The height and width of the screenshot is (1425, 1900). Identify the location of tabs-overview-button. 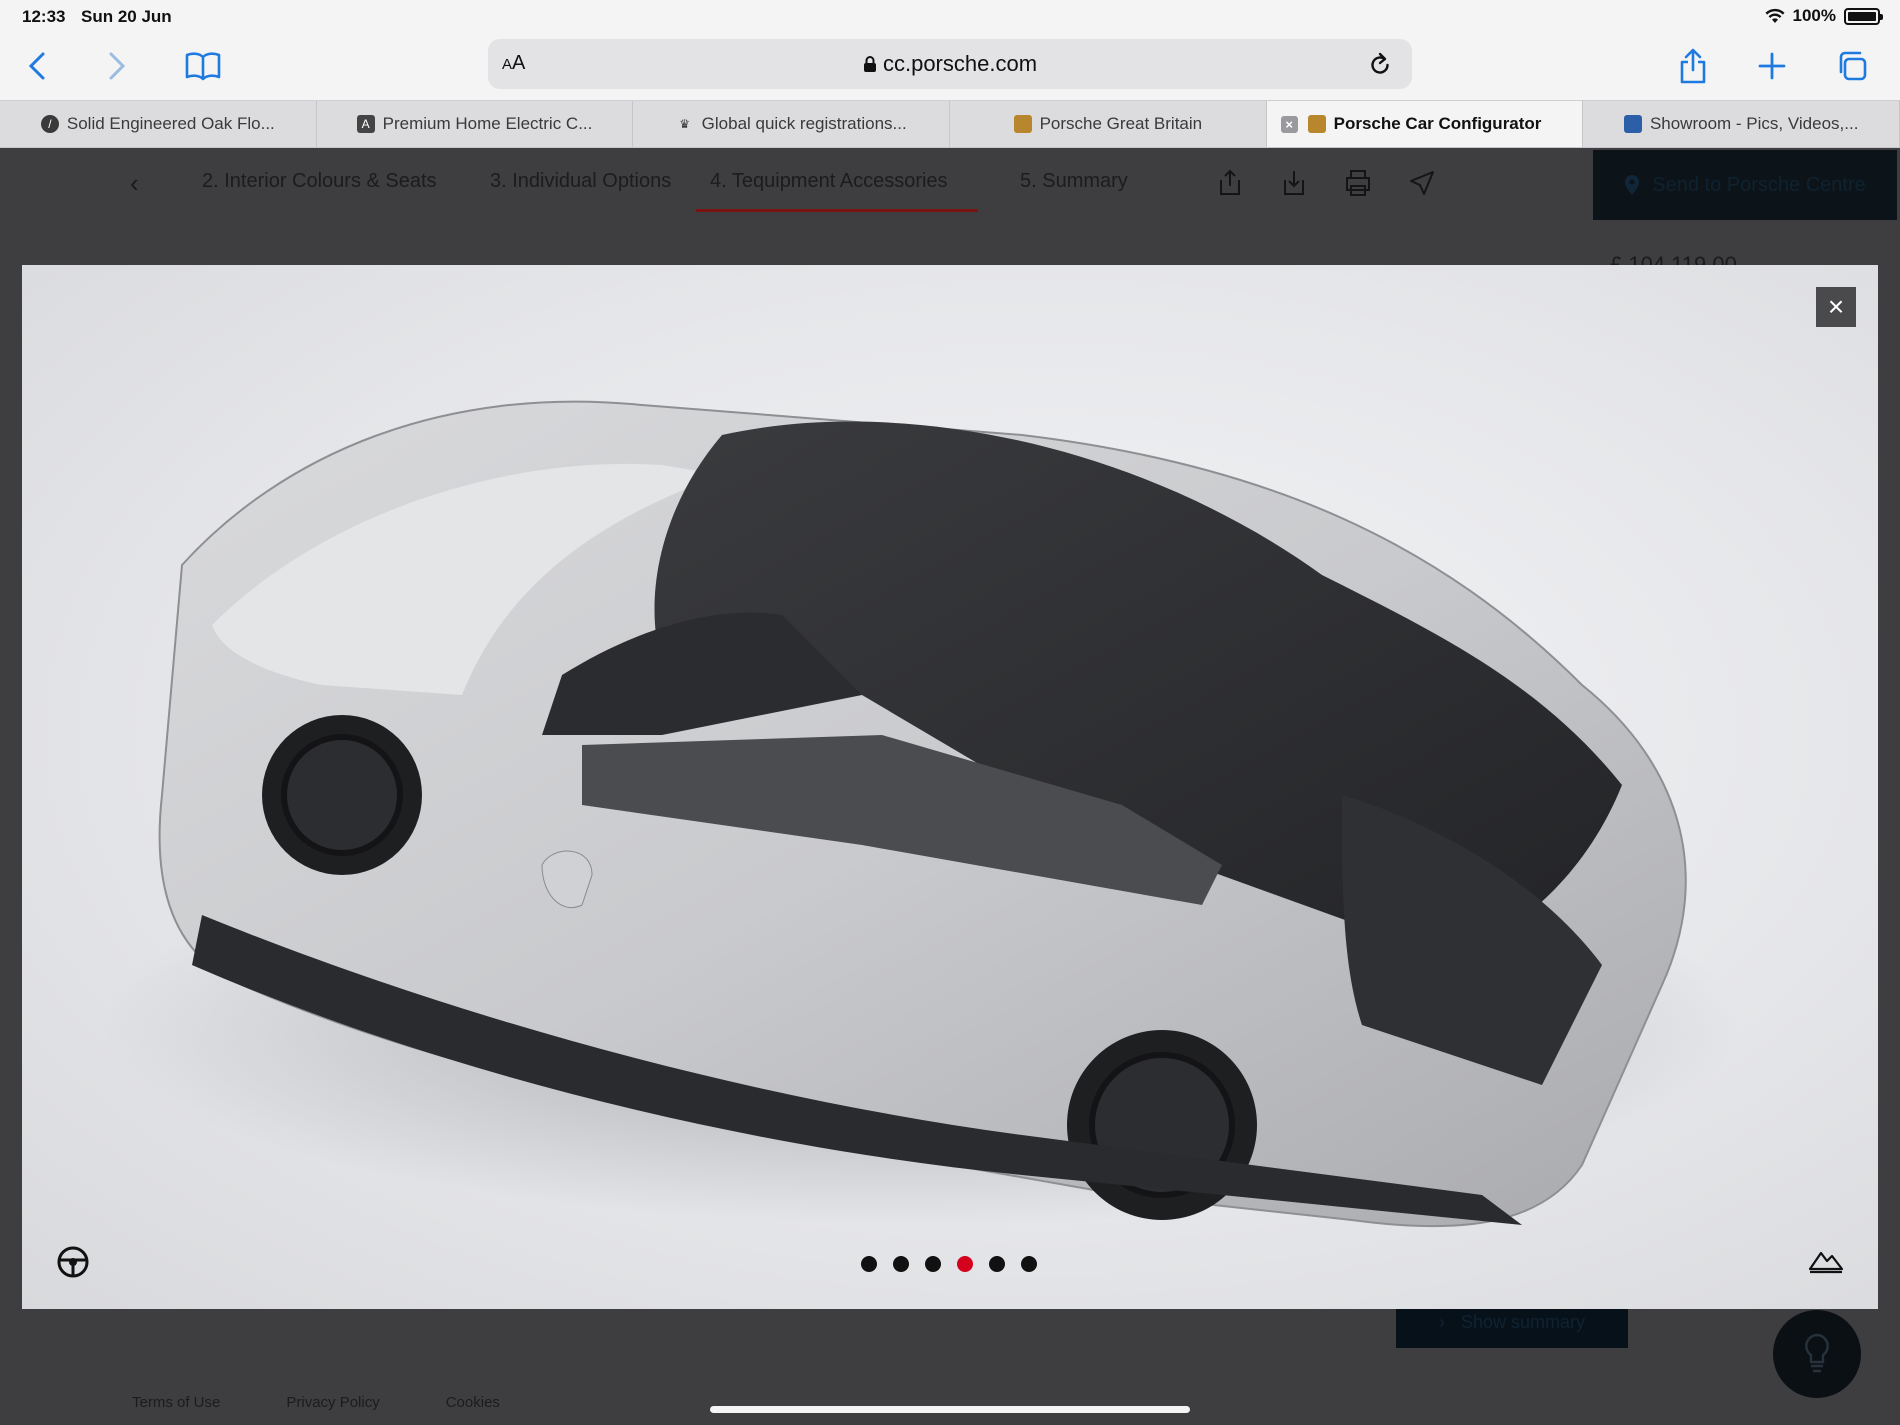
(1852, 66).